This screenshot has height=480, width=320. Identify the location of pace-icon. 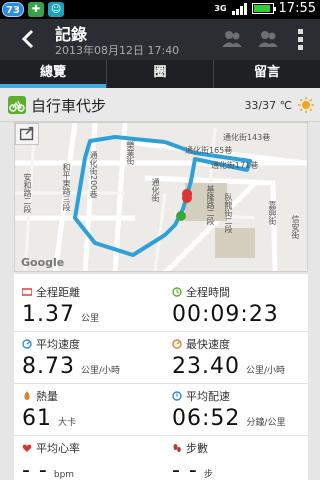
(177, 396).